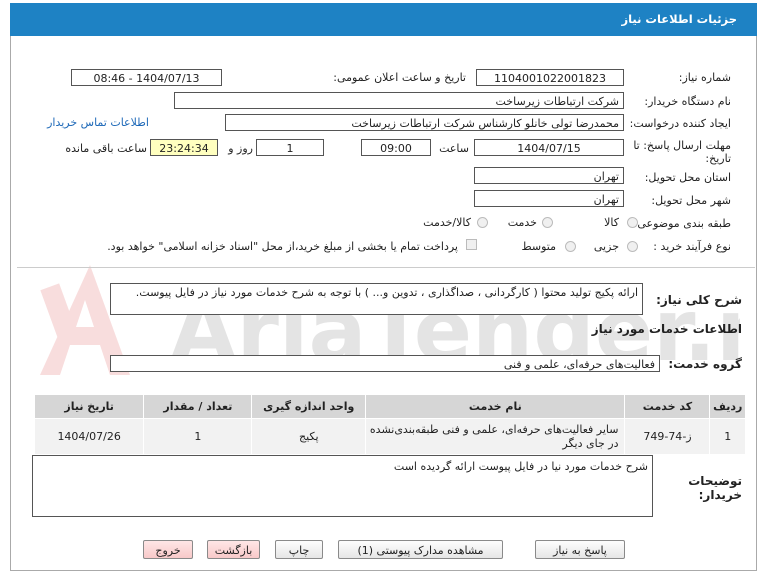 The width and height of the screenshot is (761, 574). I want to click on service-group-label: گروه خدمت:, so click(705, 364).